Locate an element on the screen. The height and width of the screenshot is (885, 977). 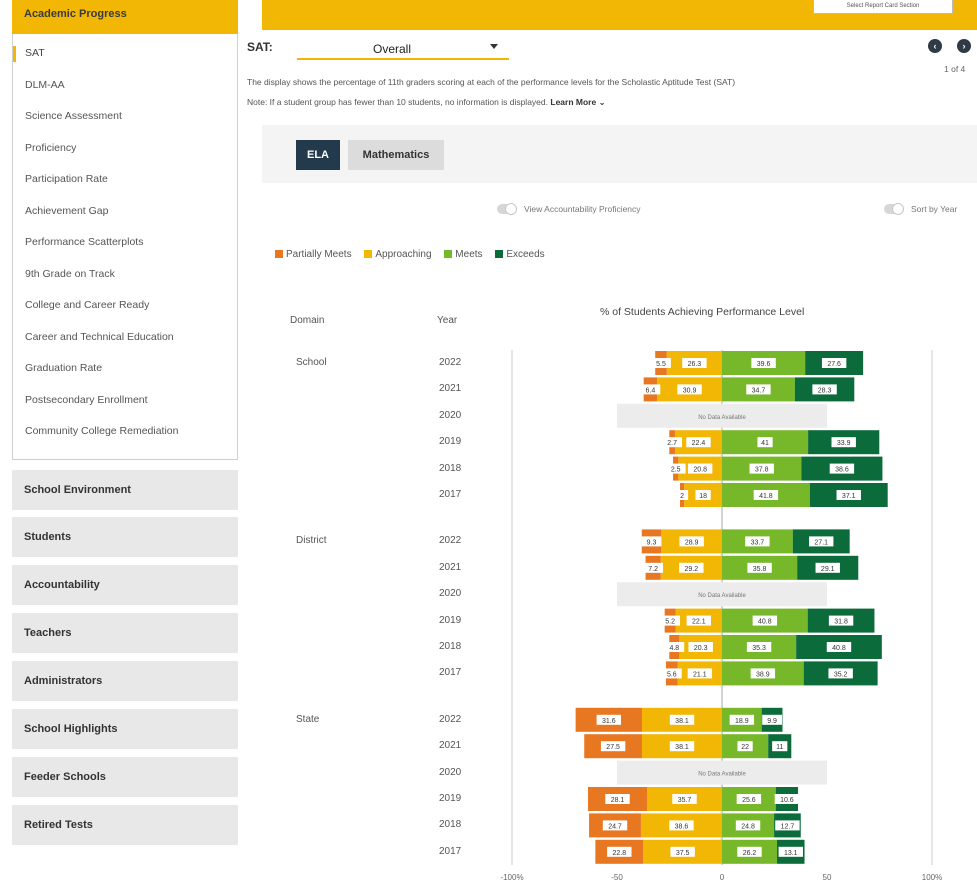
legend-item-meets: Meets is located at coordinates (463, 254).